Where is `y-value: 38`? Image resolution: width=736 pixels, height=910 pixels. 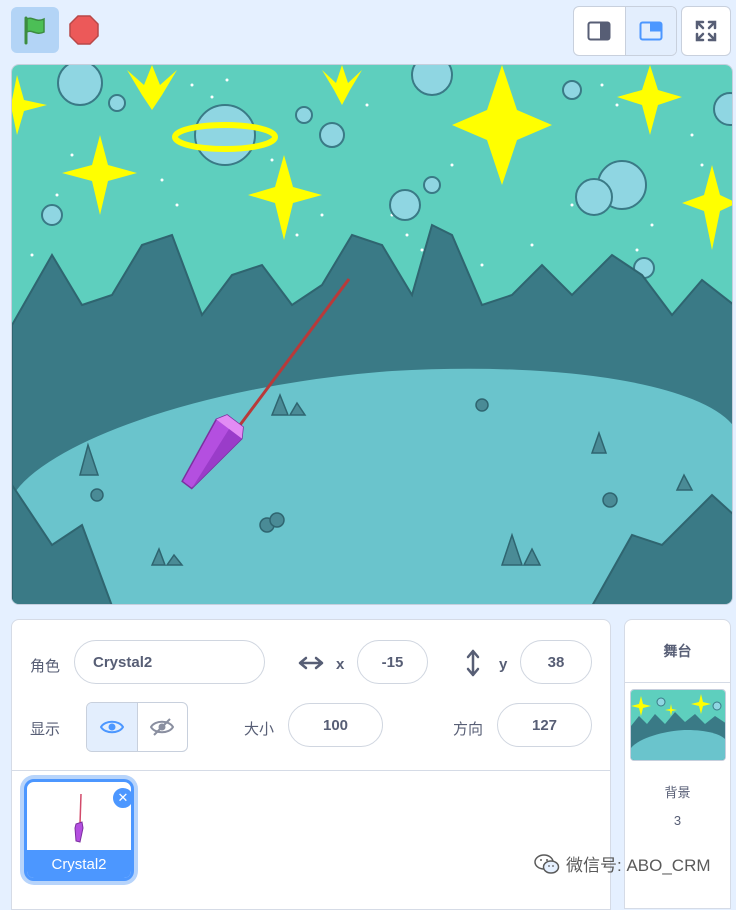 y-value: 38 is located at coordinates (556, 662).